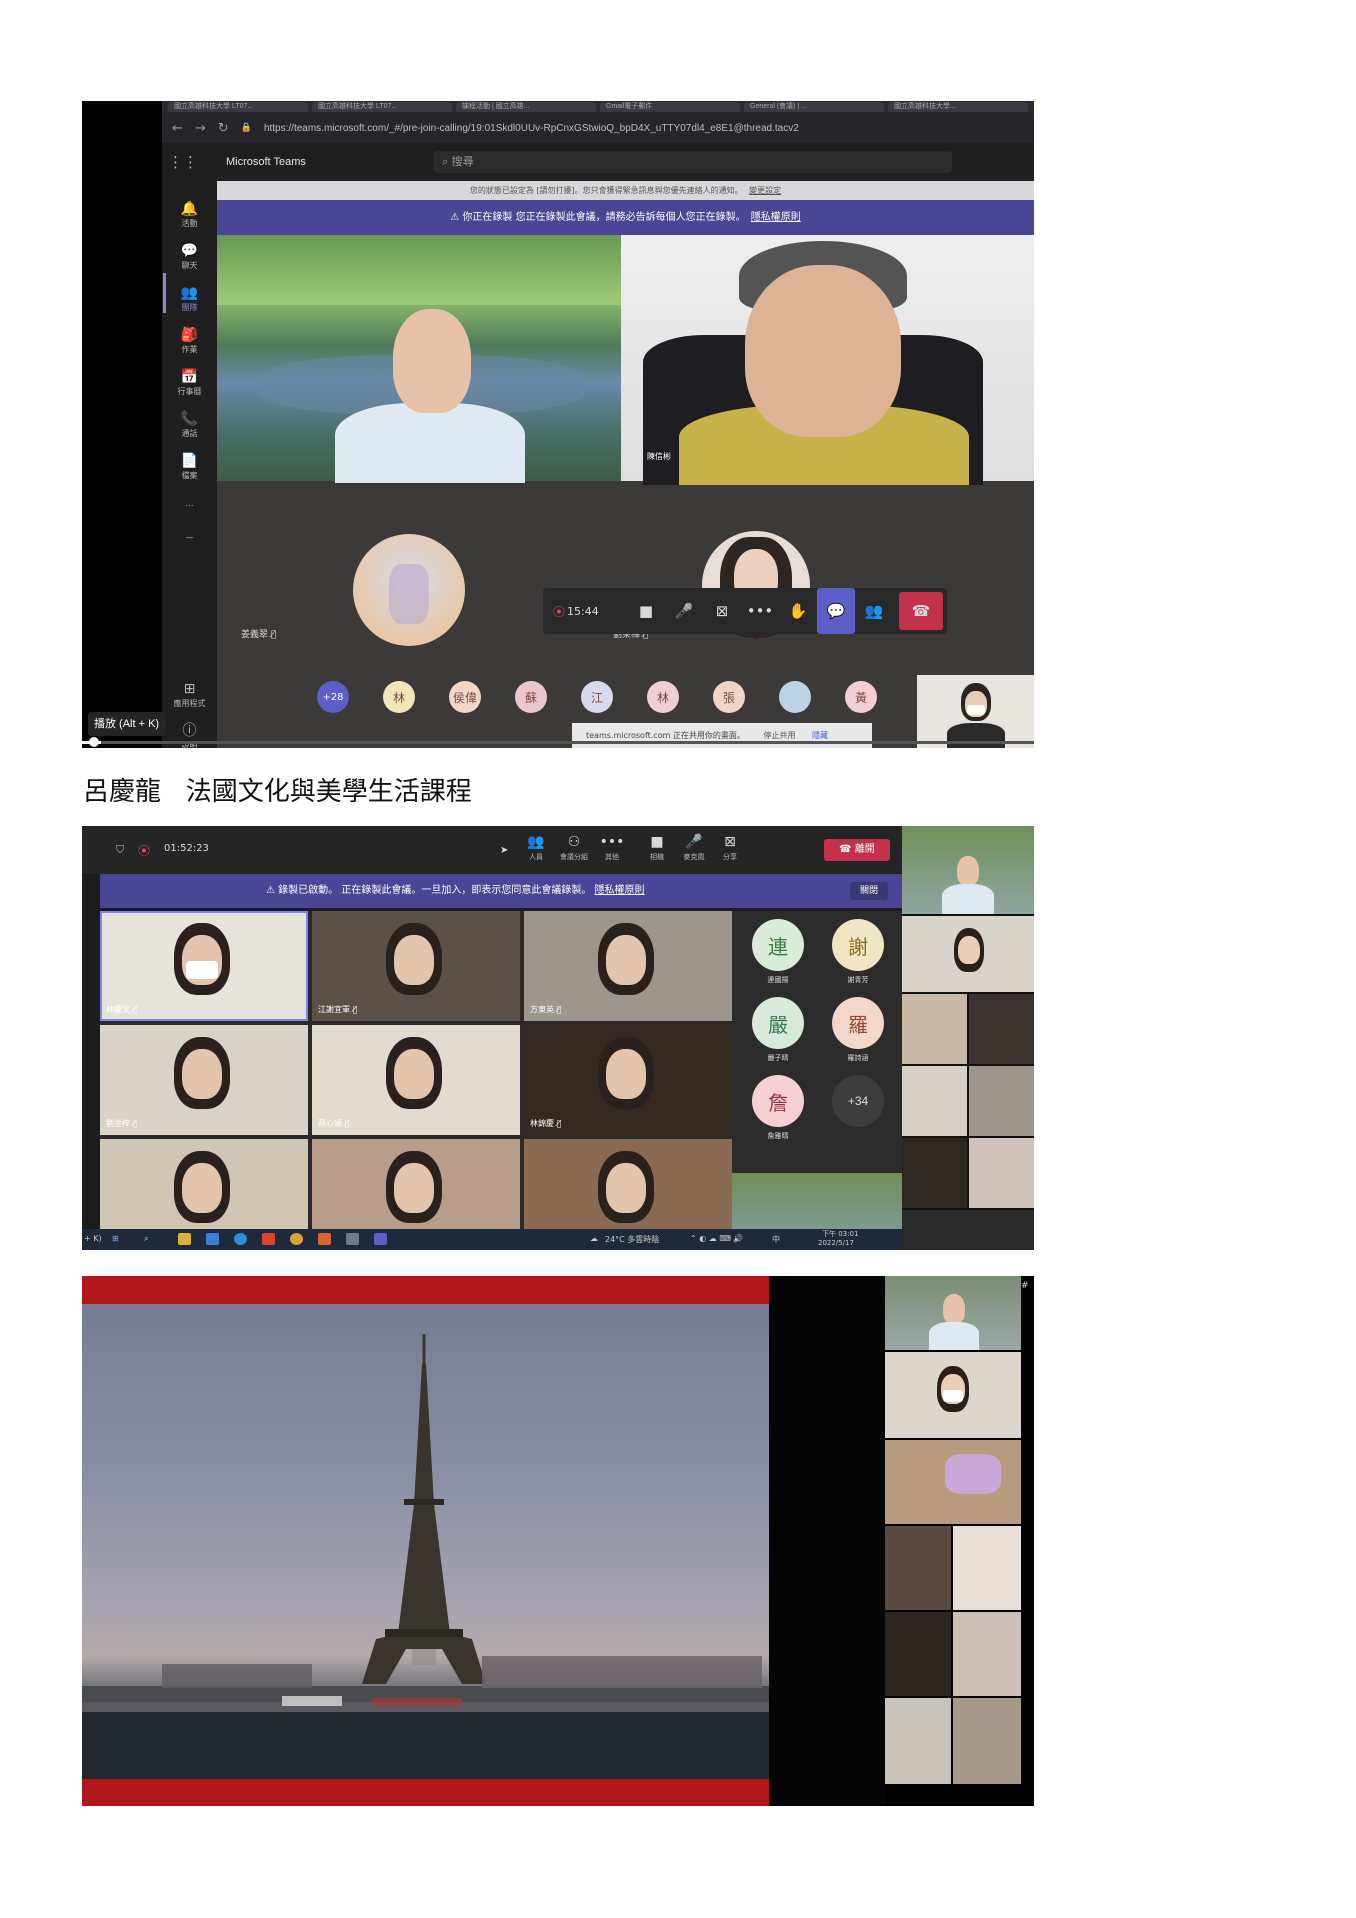 Image resolution: width=1356 pixels, height=1918 pixels. What do you see at coordinates (146, 1239) in the screenshot?
I see `search-icon: ⌕` at bounding box center [146, 1239].